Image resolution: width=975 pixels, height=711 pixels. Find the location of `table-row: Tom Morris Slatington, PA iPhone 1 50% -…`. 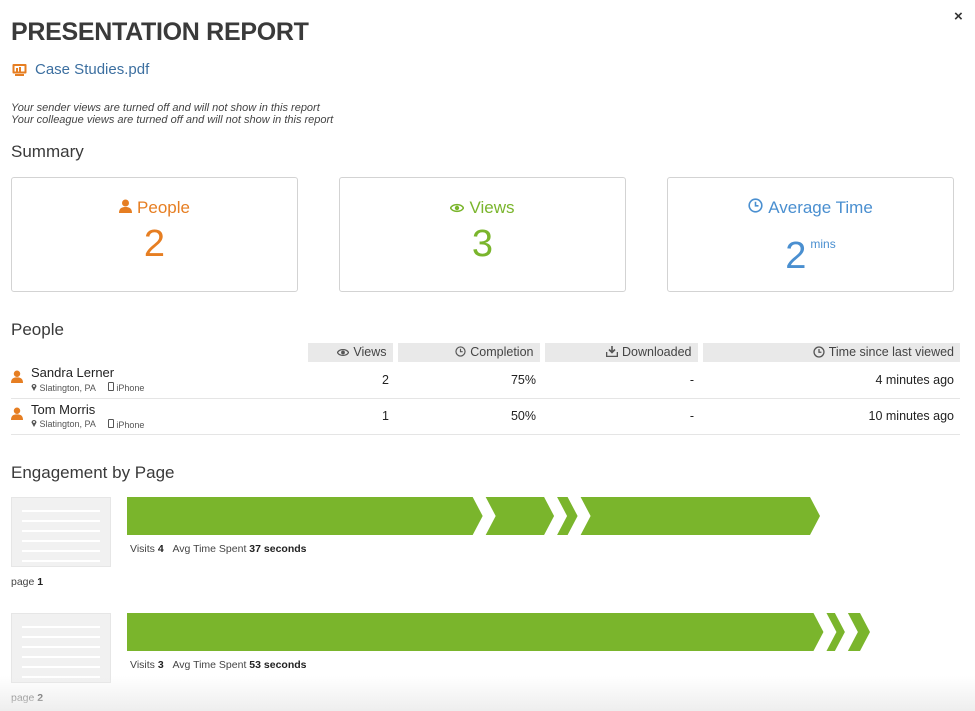

table-row: Tom Morris Slatington, PA iPhone 1 50% -… is located at coordinates (485, 416).